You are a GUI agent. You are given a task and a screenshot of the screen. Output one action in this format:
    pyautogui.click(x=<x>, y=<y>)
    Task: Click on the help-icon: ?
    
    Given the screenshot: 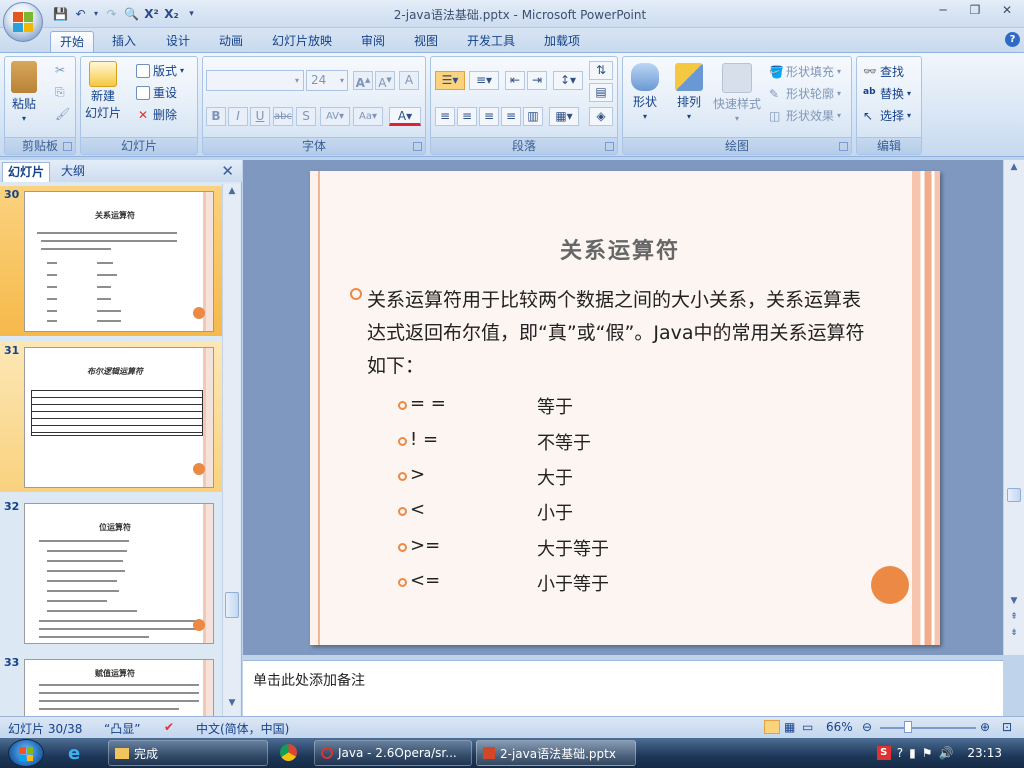 What is the action you would take?
    pyautogui.click(x=1012, y=39)
    